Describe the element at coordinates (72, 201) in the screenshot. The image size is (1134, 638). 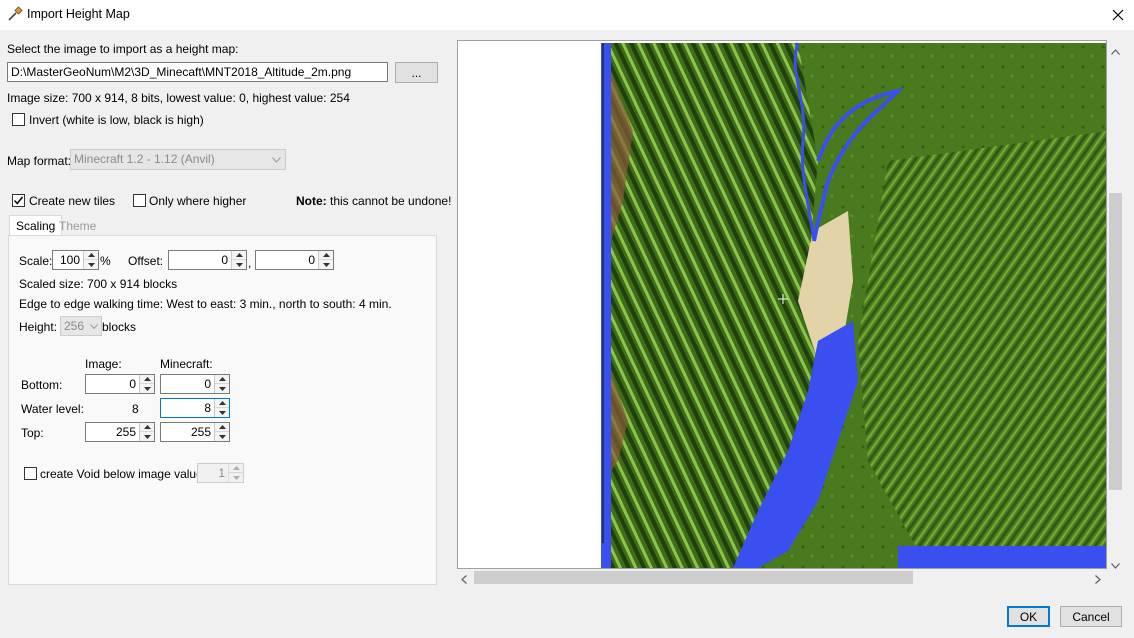
I see `create-new-tiles-label: Create new tiles` at that location.